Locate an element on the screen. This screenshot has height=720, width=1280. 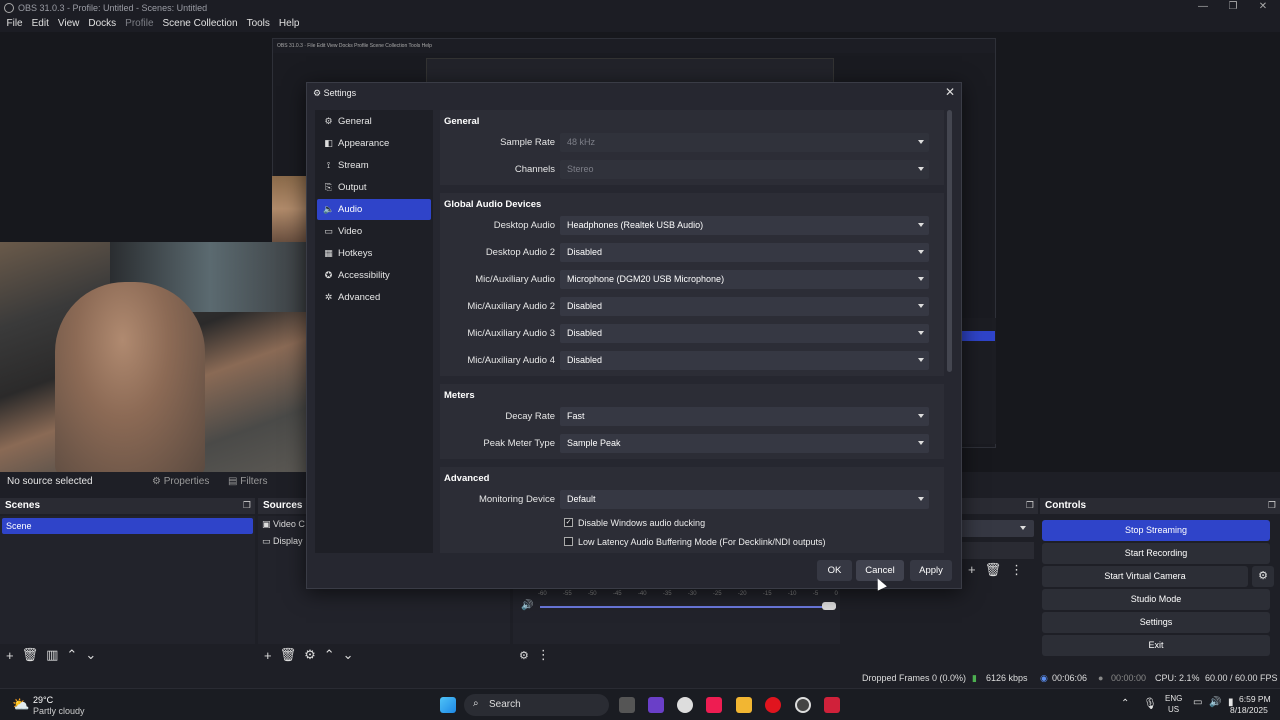
select-value: Headphones (Realtek USB Audio) is located at coordinates (635, 225).